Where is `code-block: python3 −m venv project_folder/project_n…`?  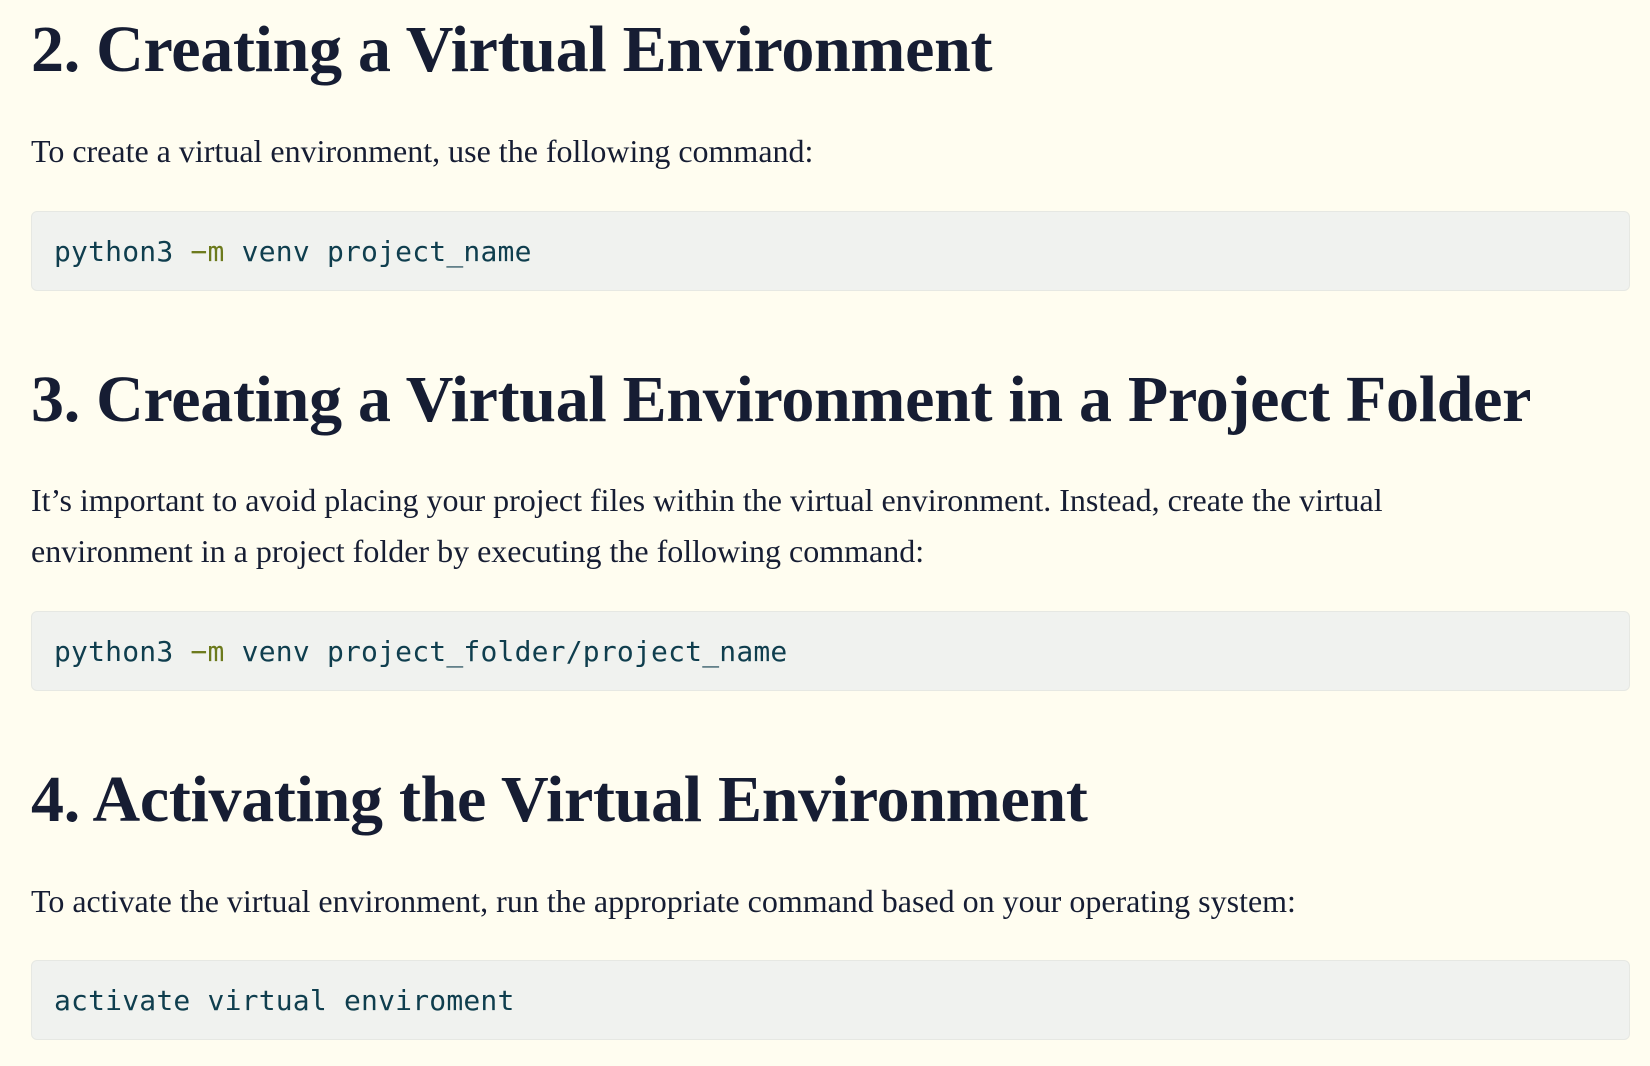
code-block: python3 −m venv project_folder/project_n… is located at coordinates (830, 651).